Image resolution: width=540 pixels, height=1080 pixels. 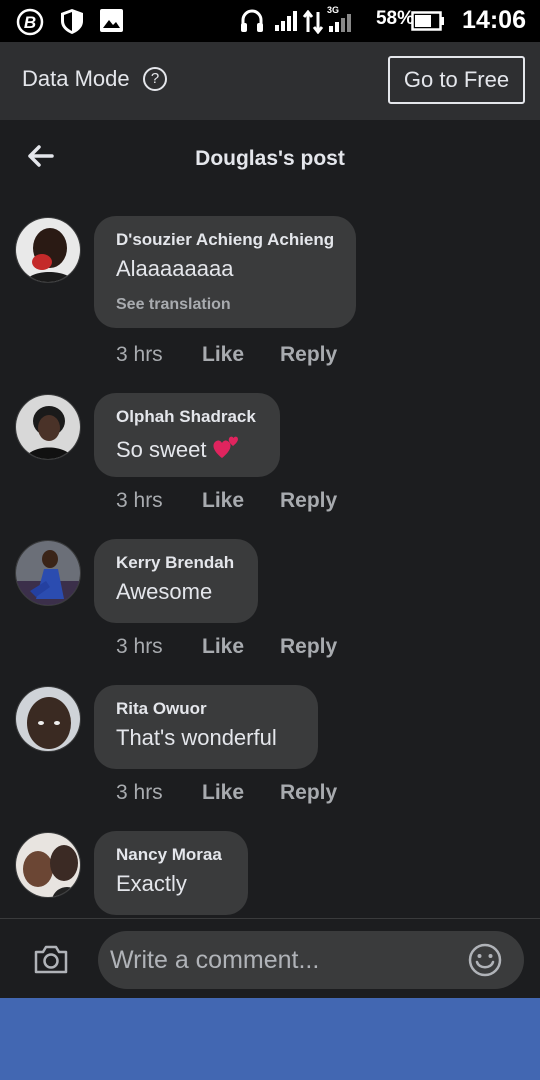 What do you see at coordinates (151, 883) in the screenshot?
I see `comment-text: Exactly` at bounding box center [151, 883].